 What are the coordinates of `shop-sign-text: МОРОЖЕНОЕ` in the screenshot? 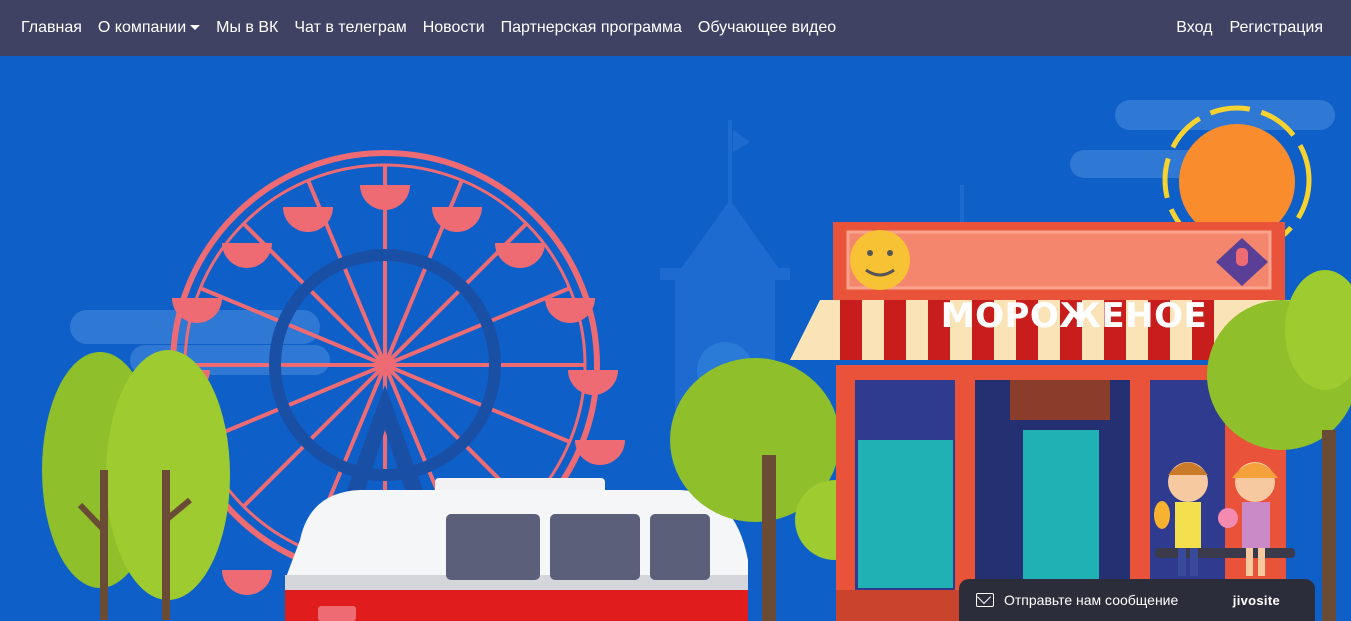 It's located at (1074, 316).